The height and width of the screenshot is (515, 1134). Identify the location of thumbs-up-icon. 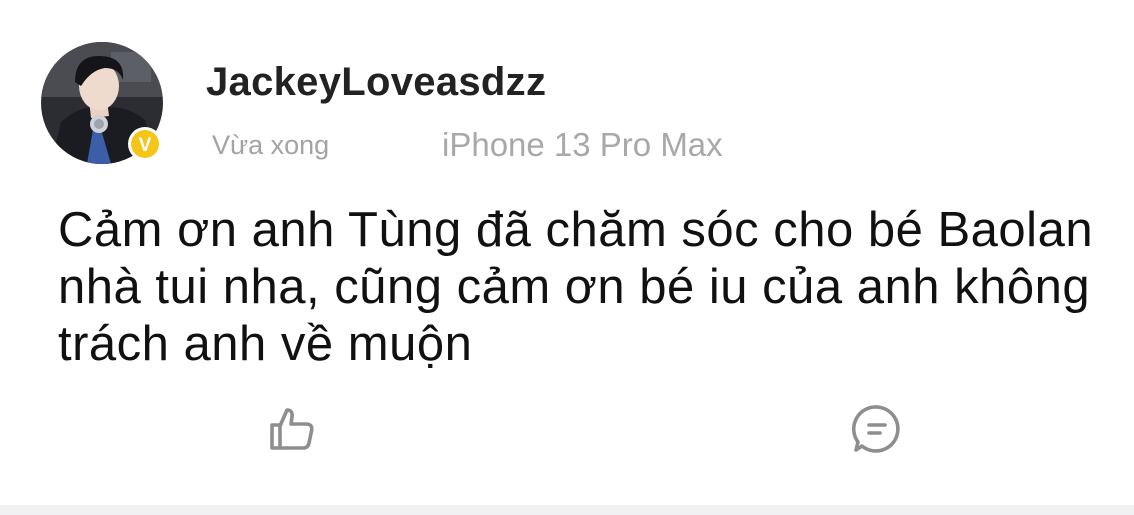
(292, 429).